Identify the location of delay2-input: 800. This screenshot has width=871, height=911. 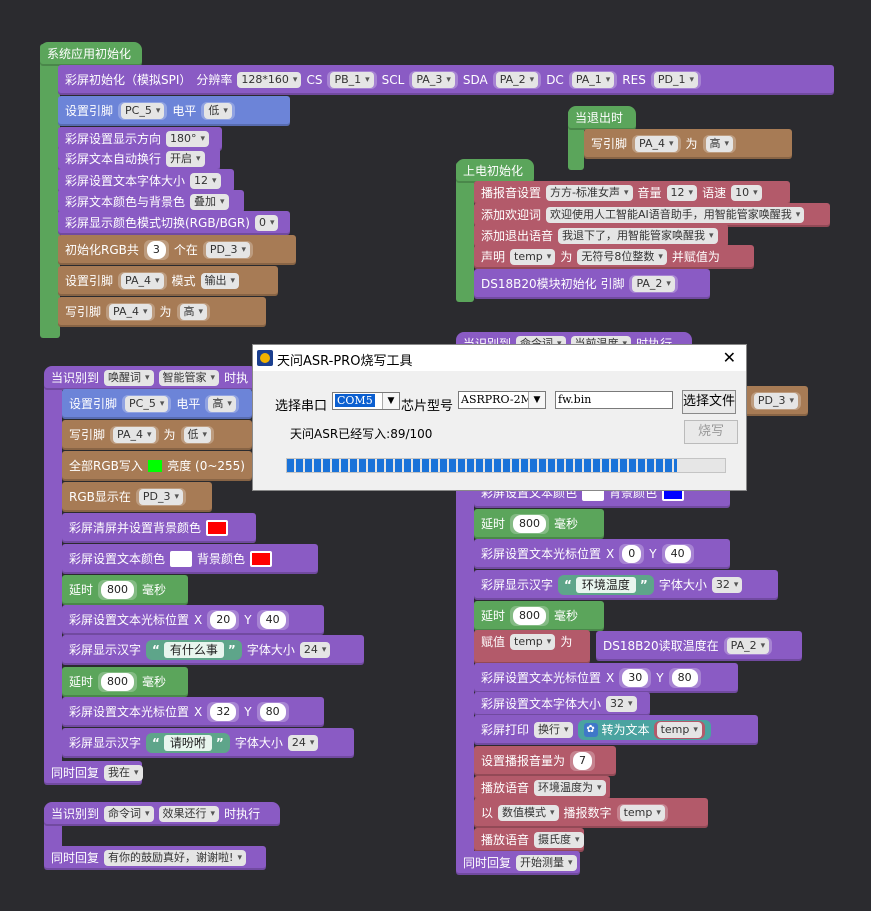
(118, 682).